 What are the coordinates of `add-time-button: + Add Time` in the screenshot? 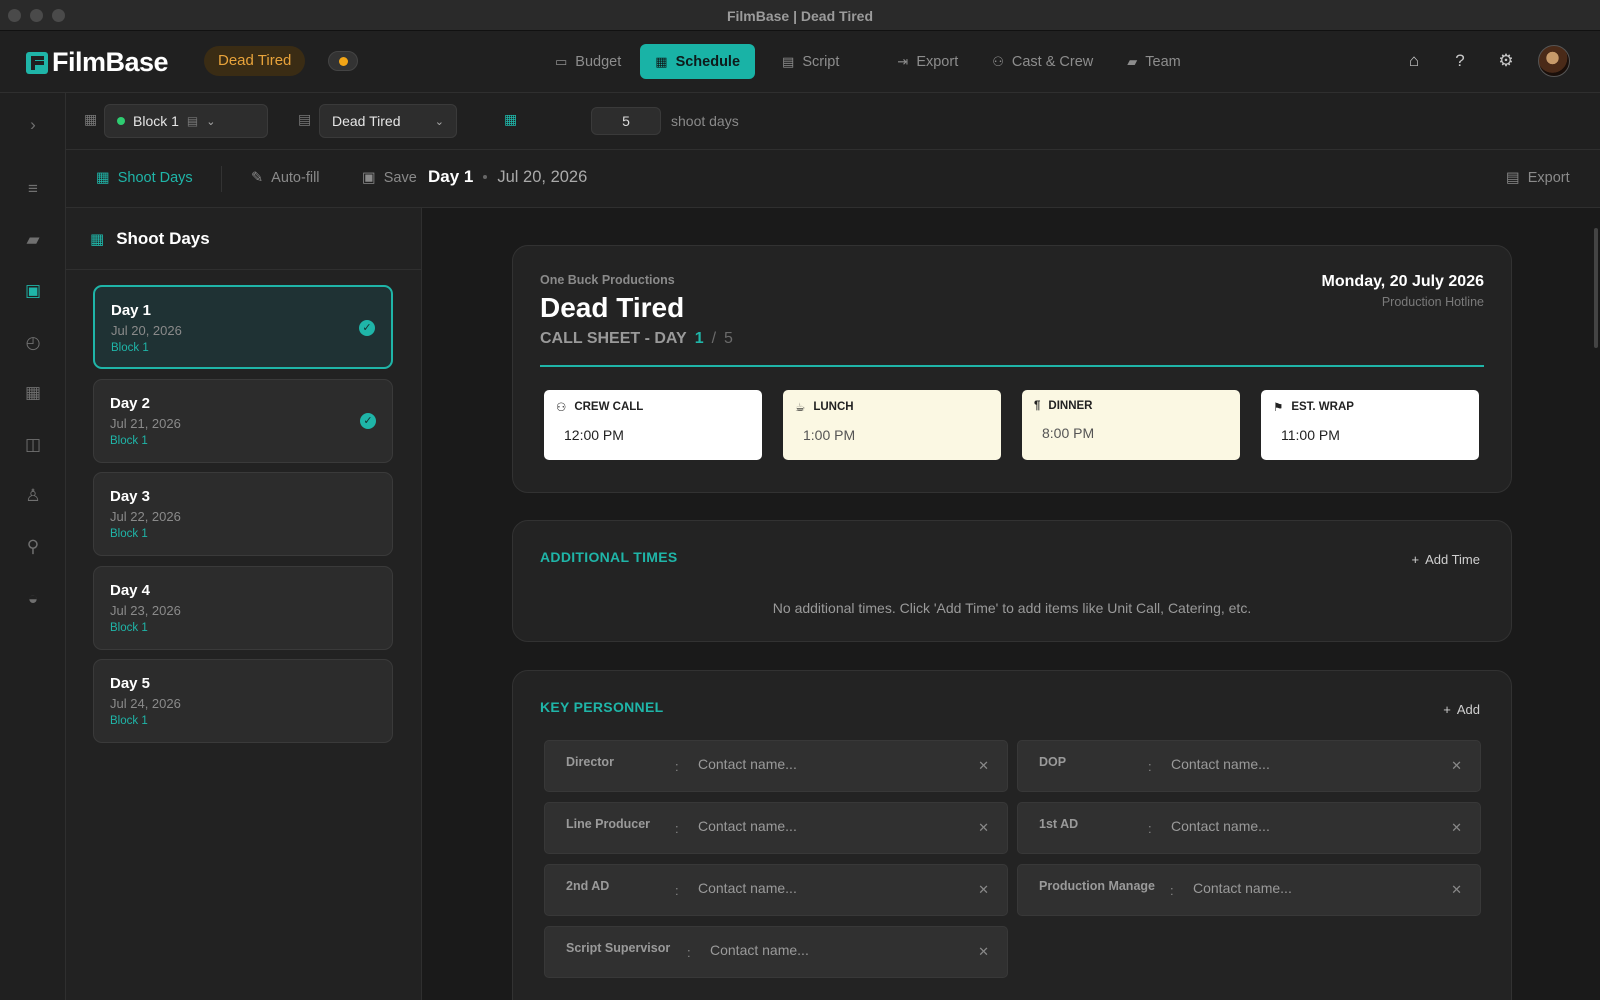 It's located at (1445, 559).